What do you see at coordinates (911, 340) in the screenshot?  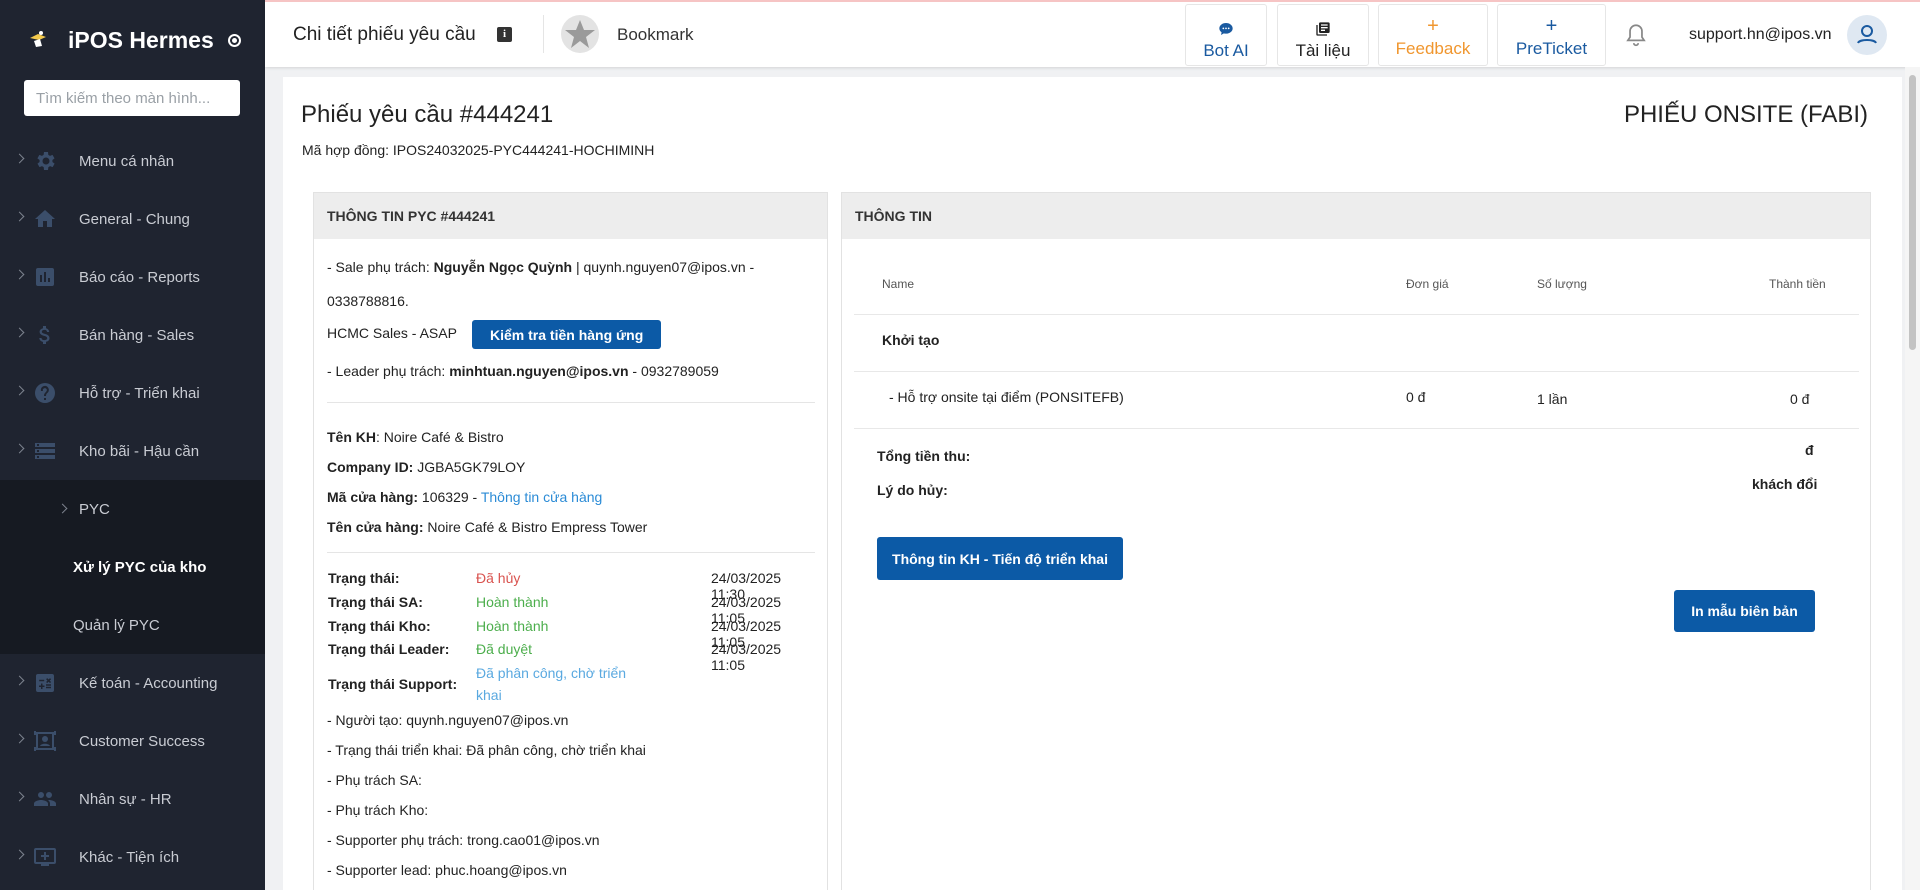 I see `group-label: Khởi tạo` at bounding box center [911, 340].